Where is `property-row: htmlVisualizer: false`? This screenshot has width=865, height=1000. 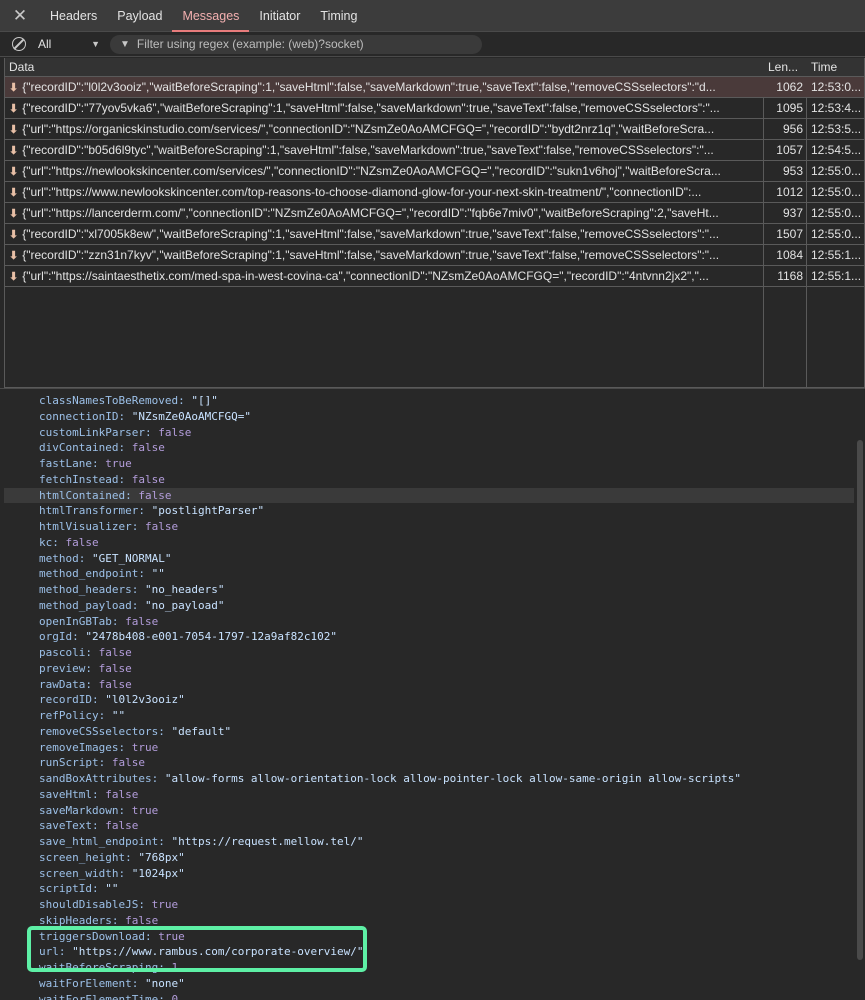
property-row: htmlVisualizer: false is located at coordinates (108, 527).